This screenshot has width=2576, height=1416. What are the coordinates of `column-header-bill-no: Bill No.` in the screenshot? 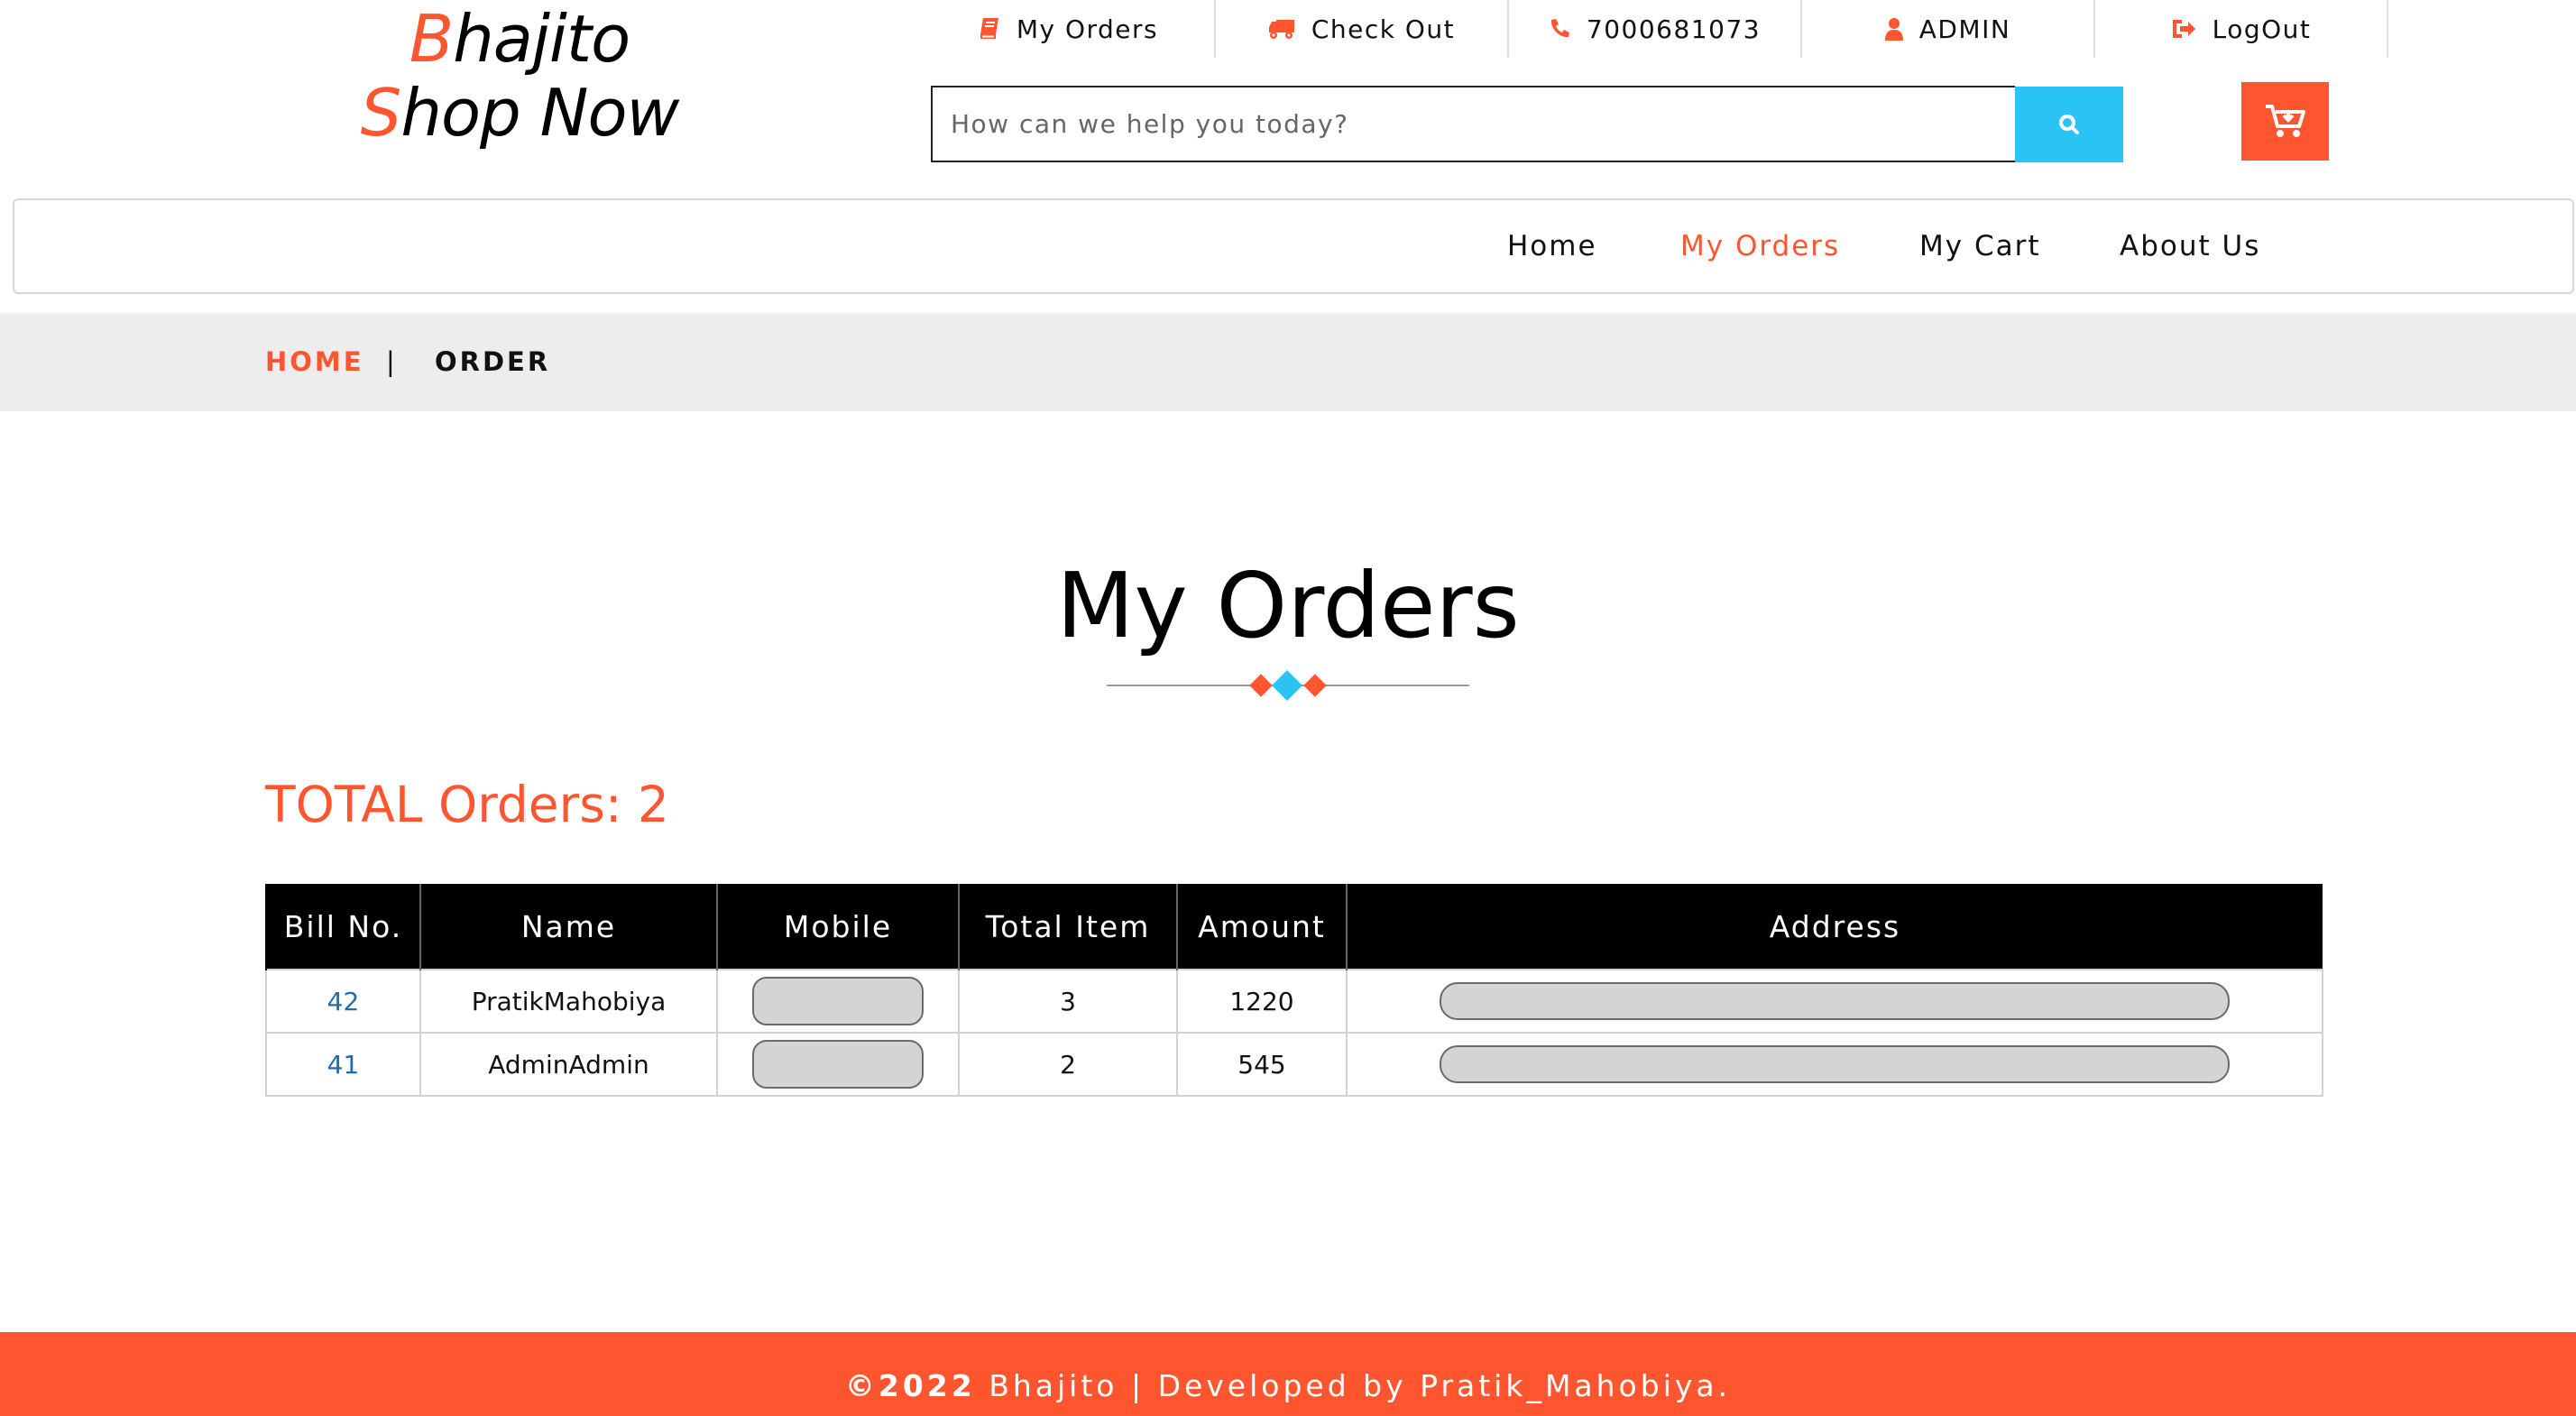 It's located at (343, 927).